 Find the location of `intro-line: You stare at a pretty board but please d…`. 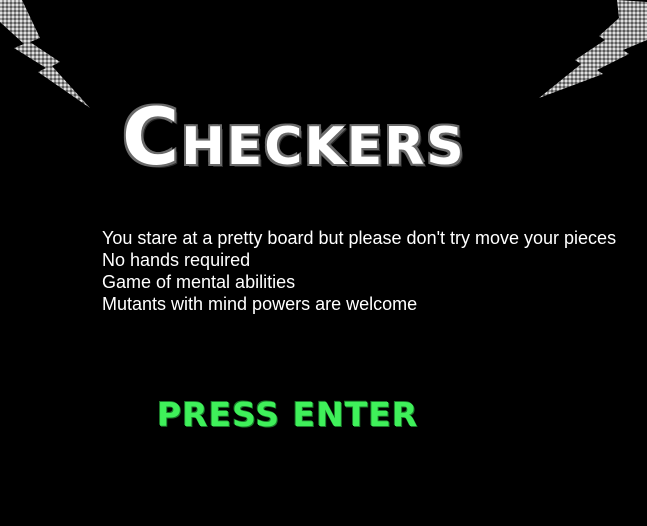

intro-line: You stare at a pretty board but please d… is located at coordinates (359, 238).